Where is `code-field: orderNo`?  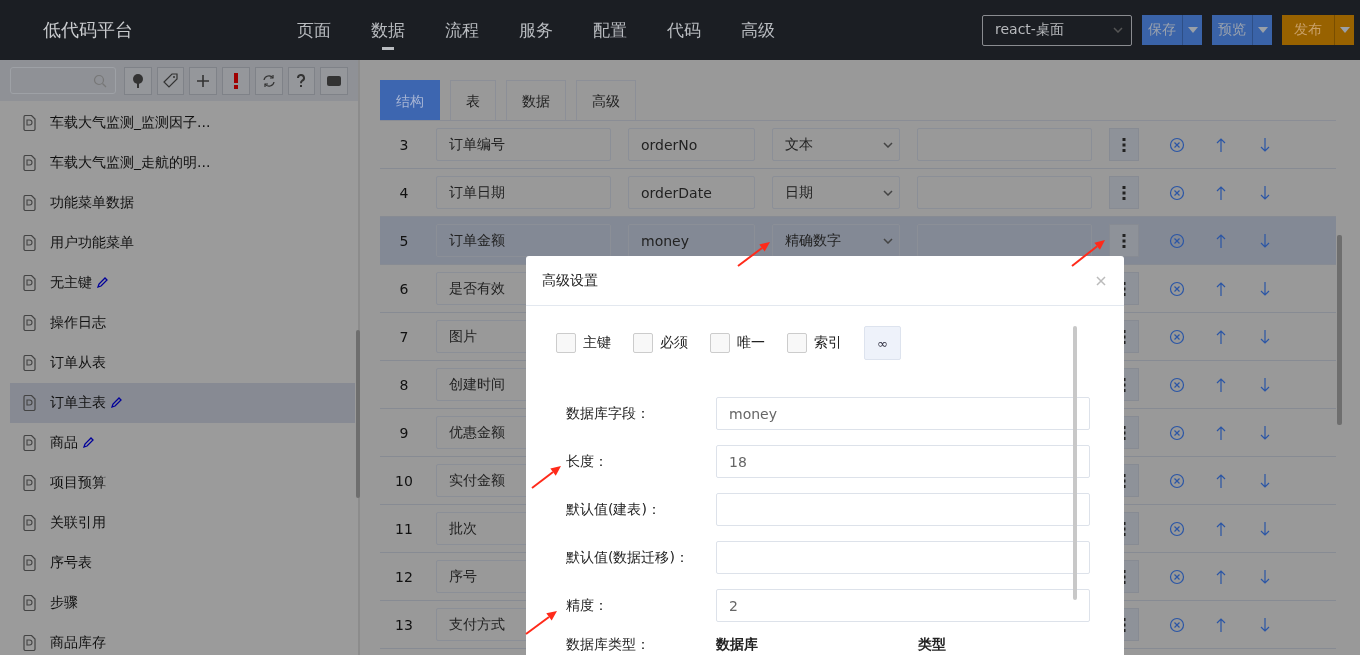 code-field: orderNo is located at coordinates (691, 144).